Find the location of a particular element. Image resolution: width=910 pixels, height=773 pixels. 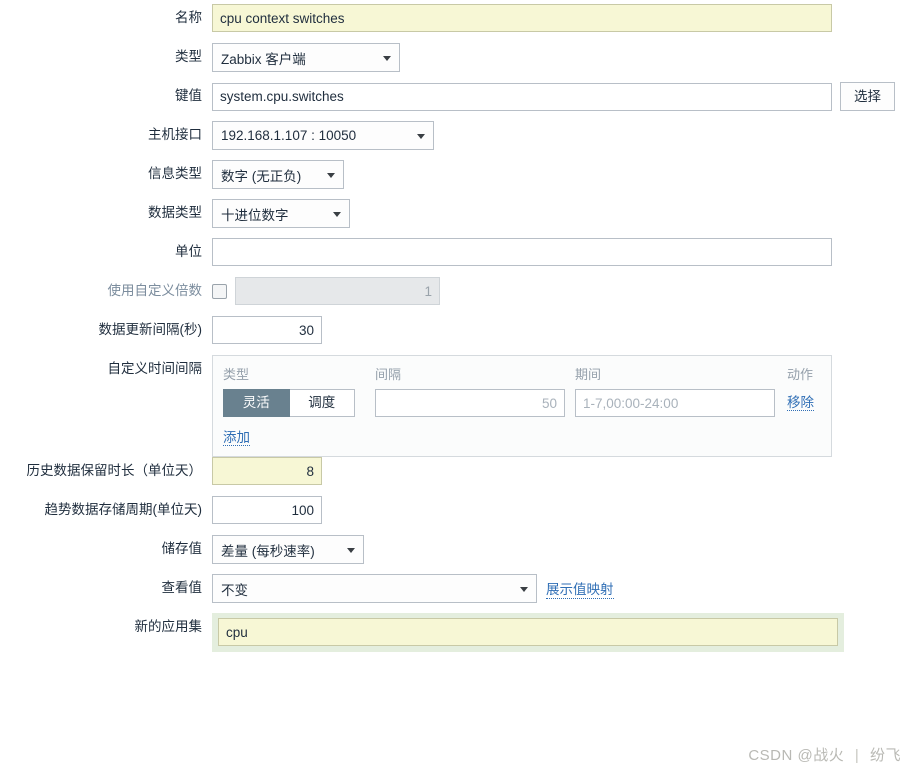

header-interval-type: 类型 is located at coordinates (236, 374).